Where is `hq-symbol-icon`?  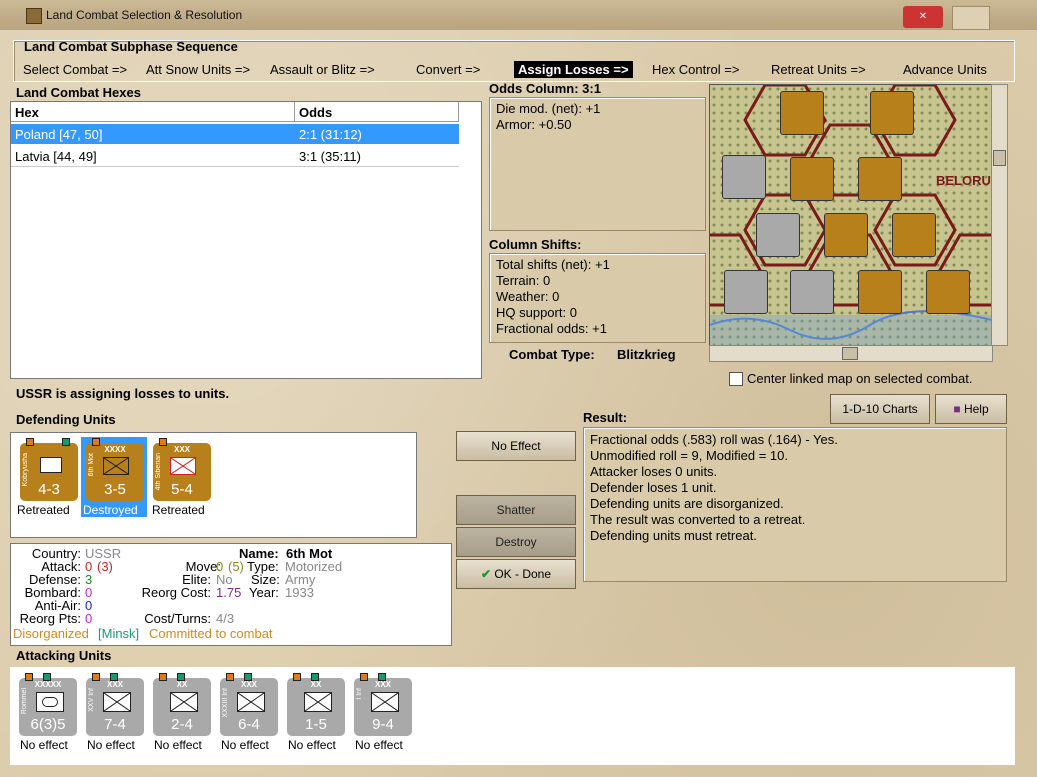
hq-symbol-icon is located at coordinates (51, 465).